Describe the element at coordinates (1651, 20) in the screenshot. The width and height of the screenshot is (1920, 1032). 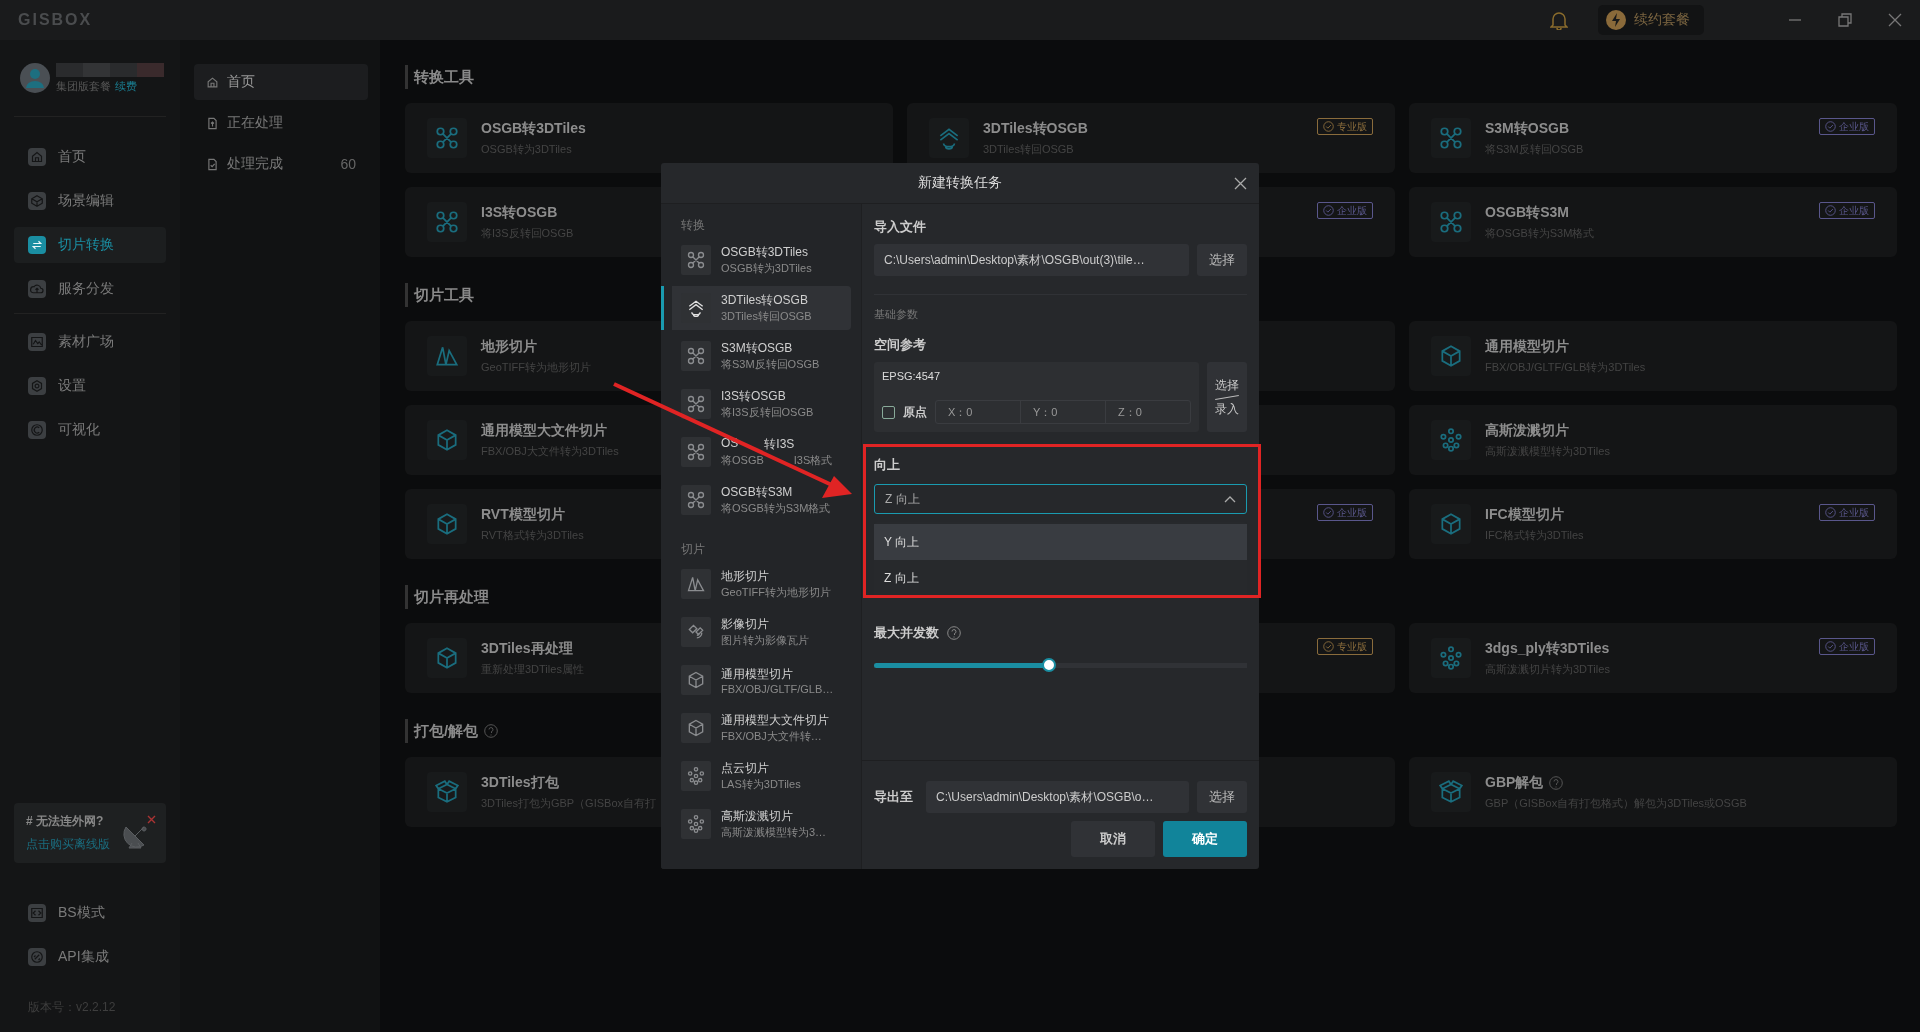
I see `renew-button: 续约套餐` at that location.